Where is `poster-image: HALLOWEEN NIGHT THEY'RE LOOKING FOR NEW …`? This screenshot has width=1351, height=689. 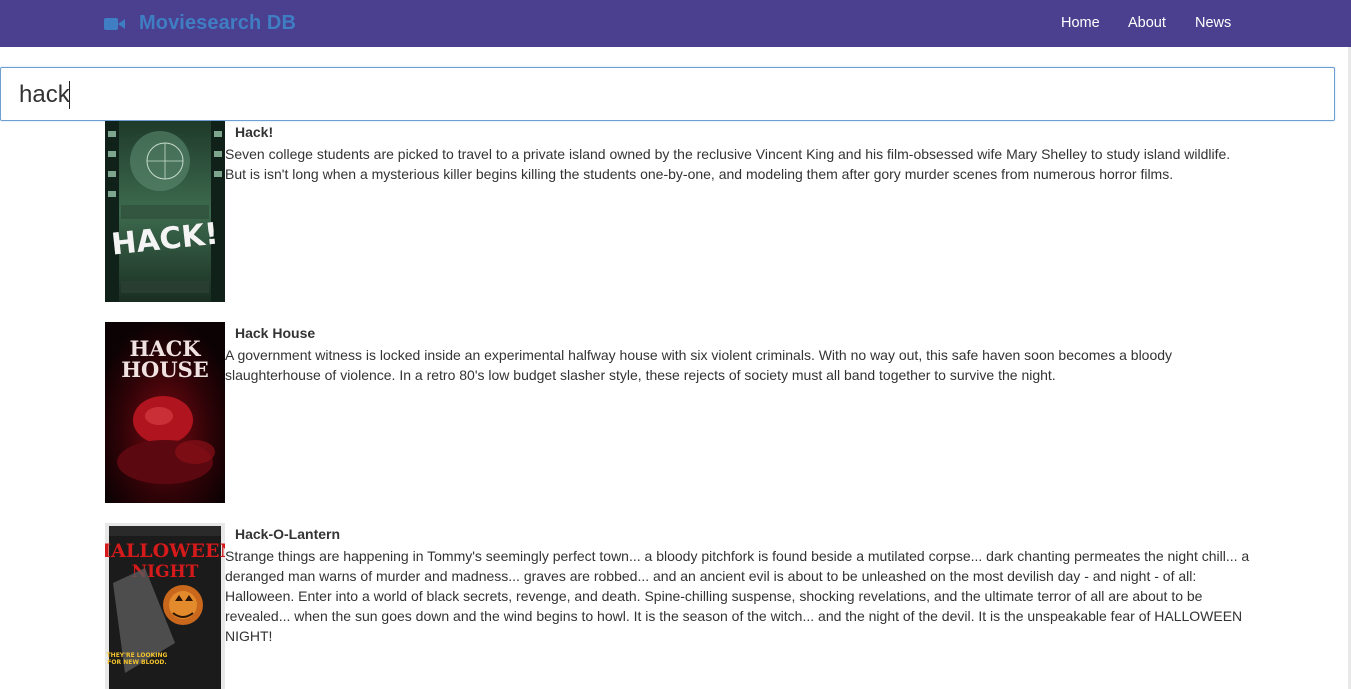 poster-image: HALLOWEEN NIGHT THEY'RE LOOKING FOR NEW … is located at coordinates (165, 606).